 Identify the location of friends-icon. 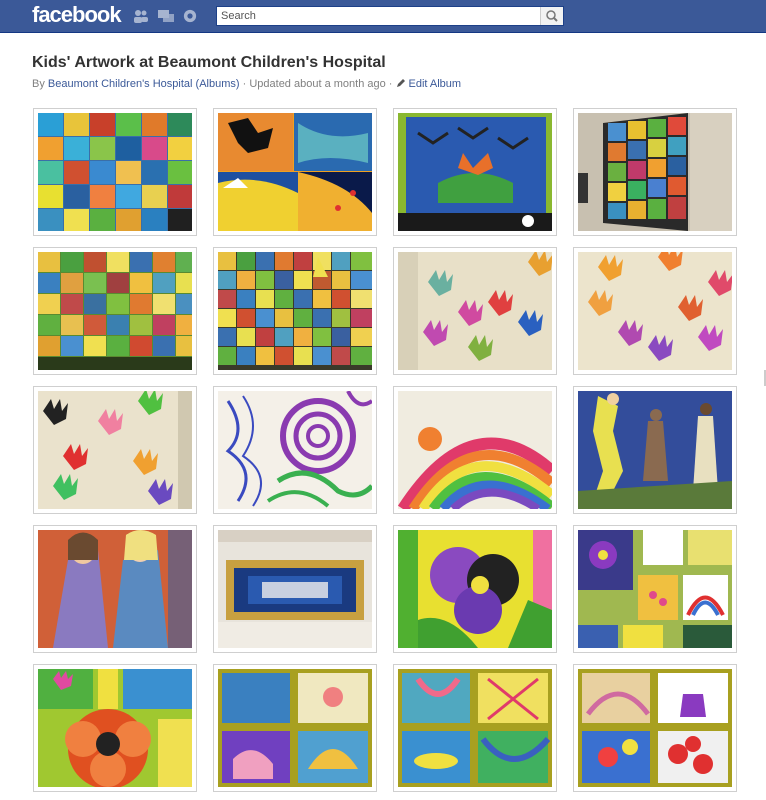
(141, 16).